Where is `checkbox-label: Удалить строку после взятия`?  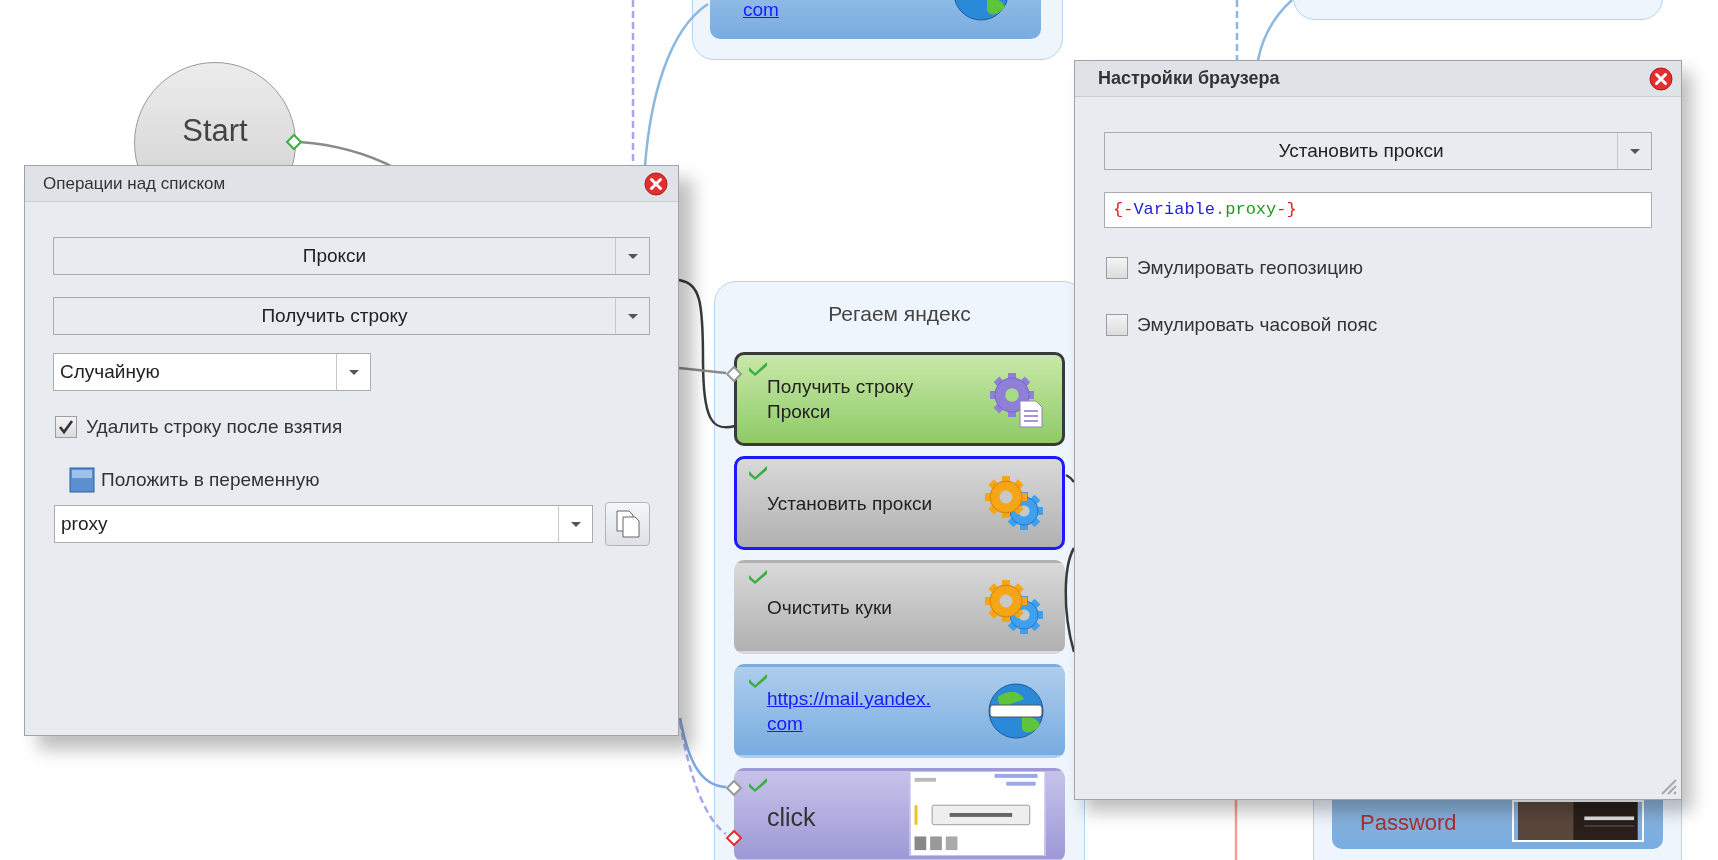 checkbox-label: Удалить строку после взятия is located at coordinates (214, 427).